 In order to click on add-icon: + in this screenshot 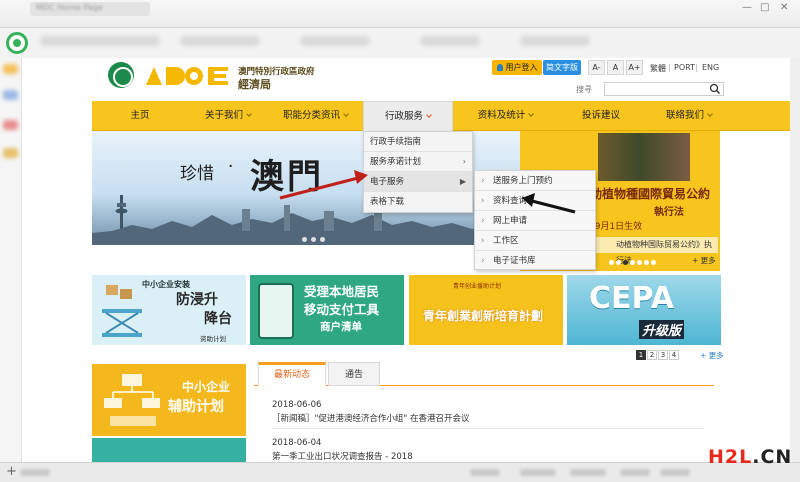, I will do `click(11, 471)`.